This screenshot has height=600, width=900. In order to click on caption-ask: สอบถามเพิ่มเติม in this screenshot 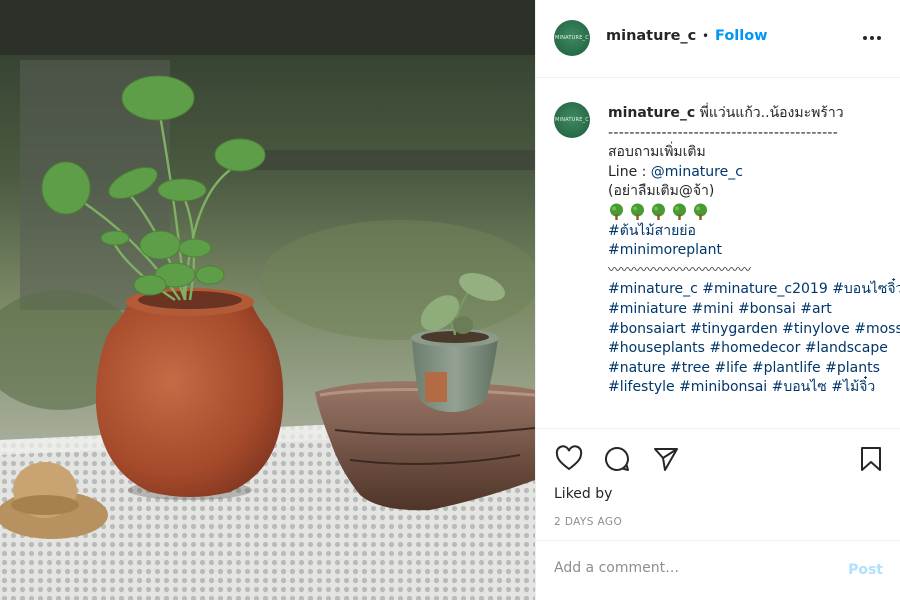, I will do `click(657, 152)`.